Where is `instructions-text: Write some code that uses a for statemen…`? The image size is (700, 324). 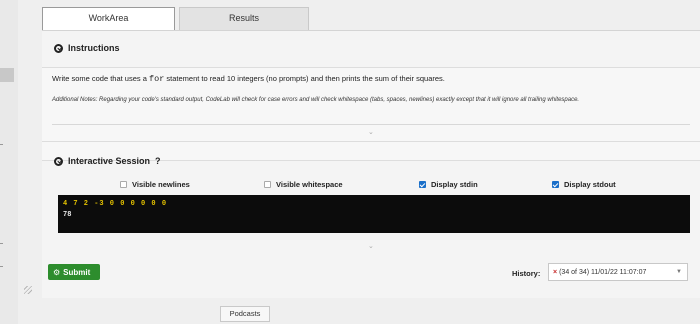 instructions-text: Write some code that uses a for statemen… is located at coordinates (248, 79).